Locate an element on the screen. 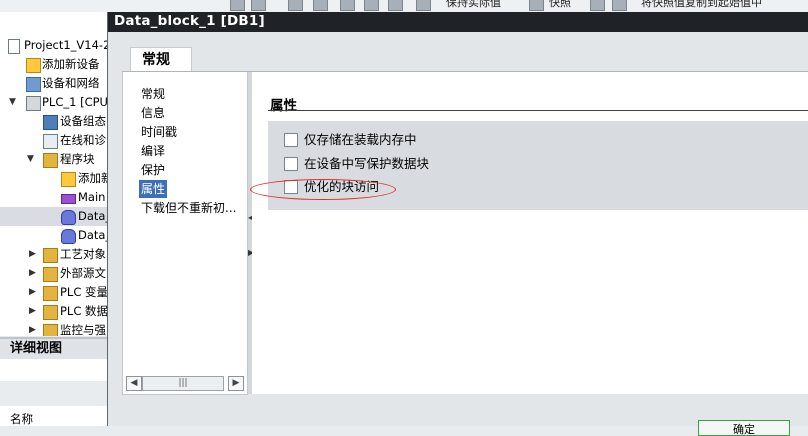 The height and width of the screenshot is (436, 808). tree-item-plc-data-types: ▶ PLC 数据 is located at coordinates (55, 311).